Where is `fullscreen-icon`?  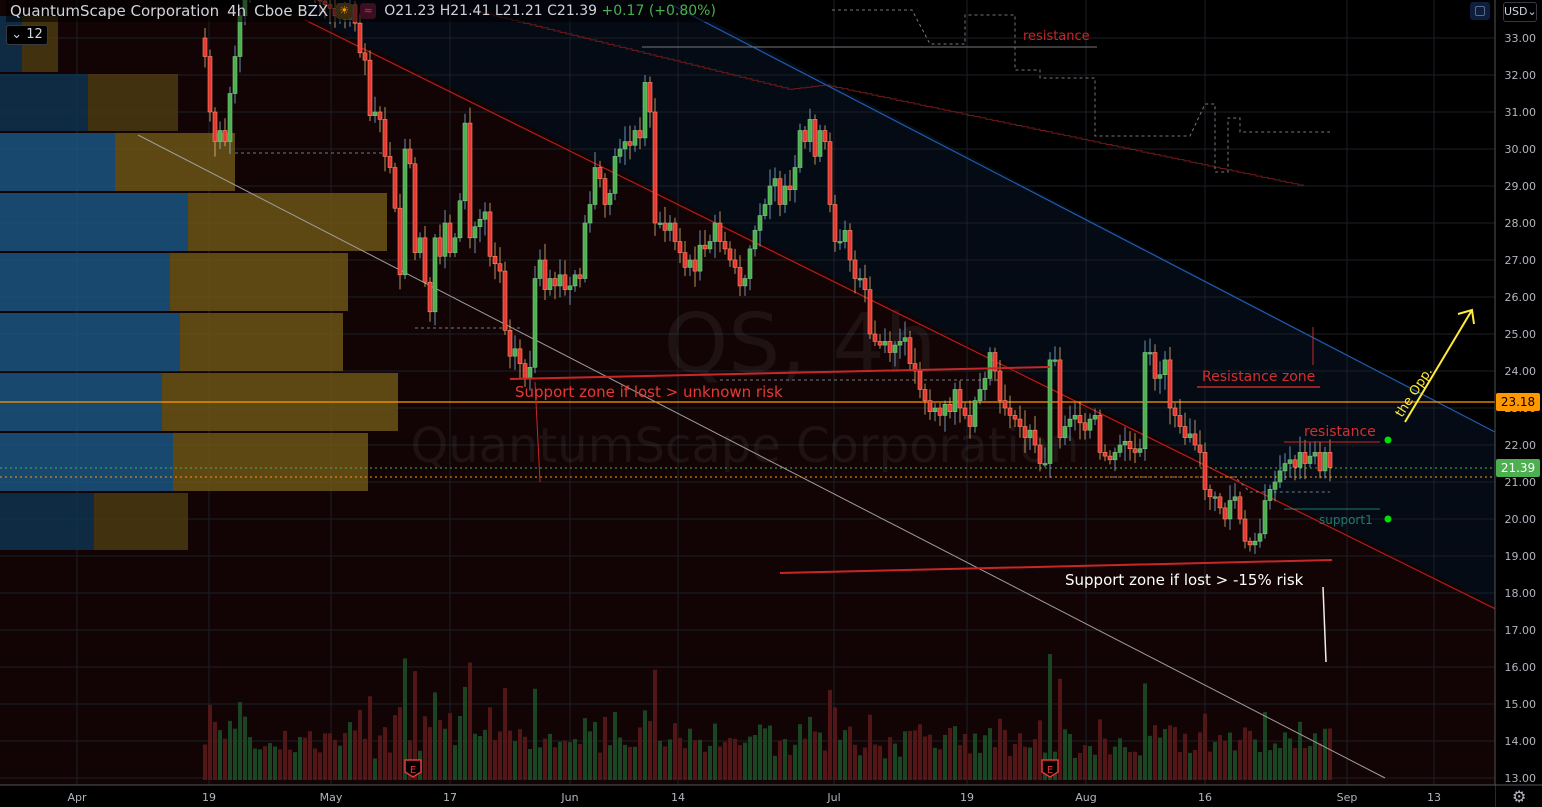 fullscreen-icon is located at coordinates (1480, 11).